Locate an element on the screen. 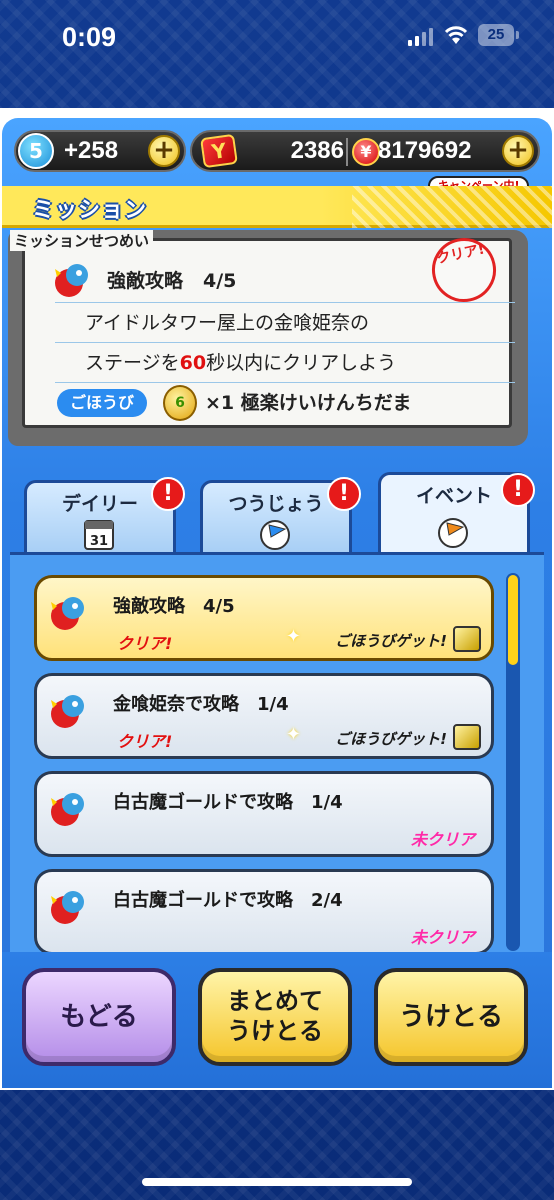  line2-prefix: ステージを is located at coordinates (132, 363).